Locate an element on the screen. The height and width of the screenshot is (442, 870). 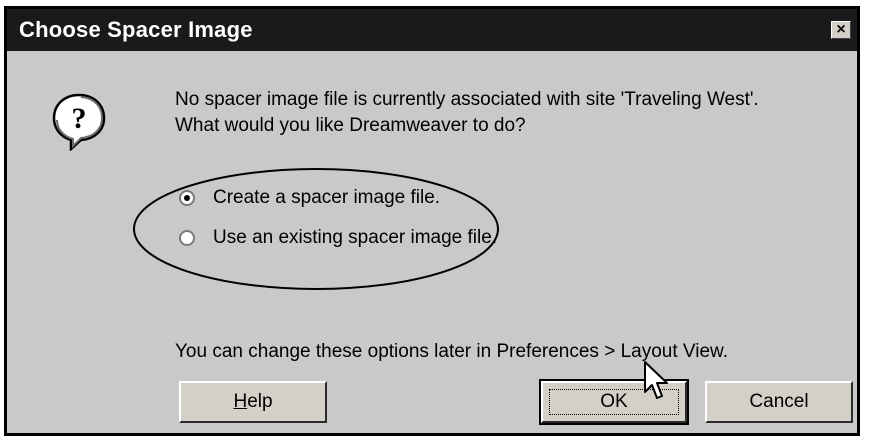
question-bubble-icon: ? is located at coordinates (79, 122).